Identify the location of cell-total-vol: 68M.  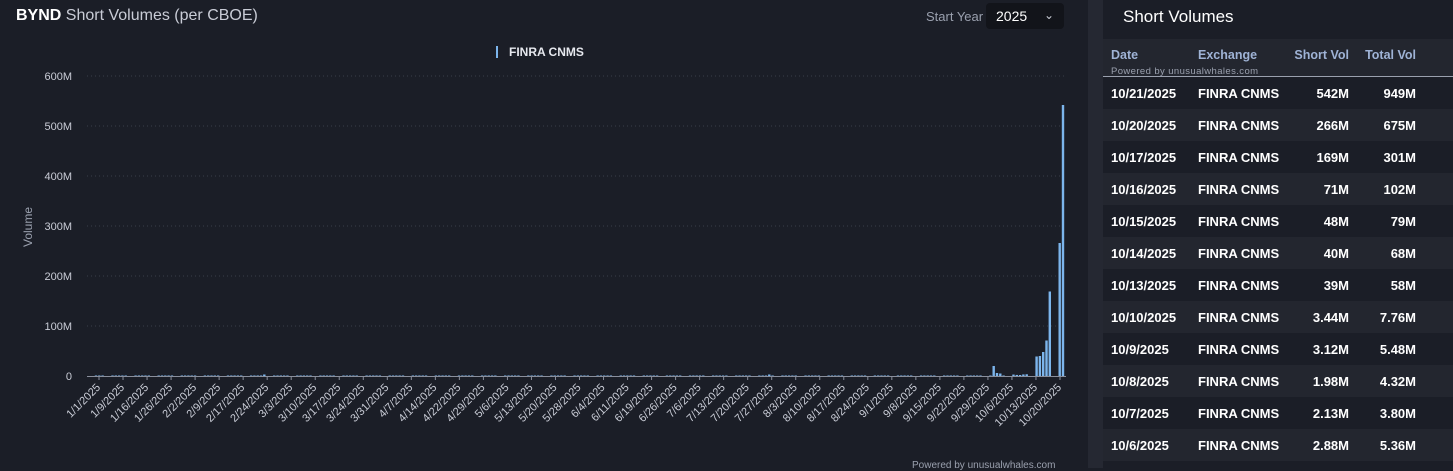
(1403, 253).